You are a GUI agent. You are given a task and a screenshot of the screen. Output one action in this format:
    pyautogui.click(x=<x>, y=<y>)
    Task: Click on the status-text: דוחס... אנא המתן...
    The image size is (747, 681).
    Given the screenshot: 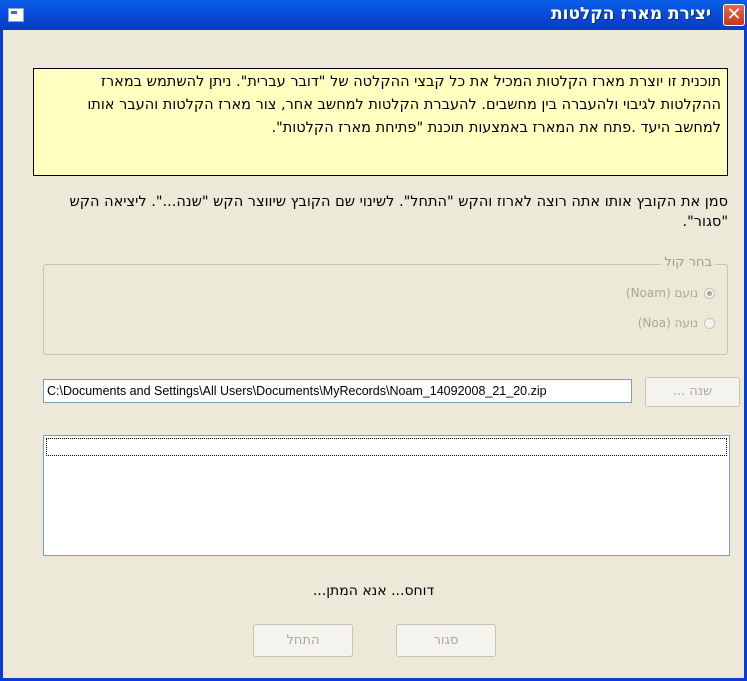 What is the action you would take?
    pyautogui.click(x=373, y=591)
    